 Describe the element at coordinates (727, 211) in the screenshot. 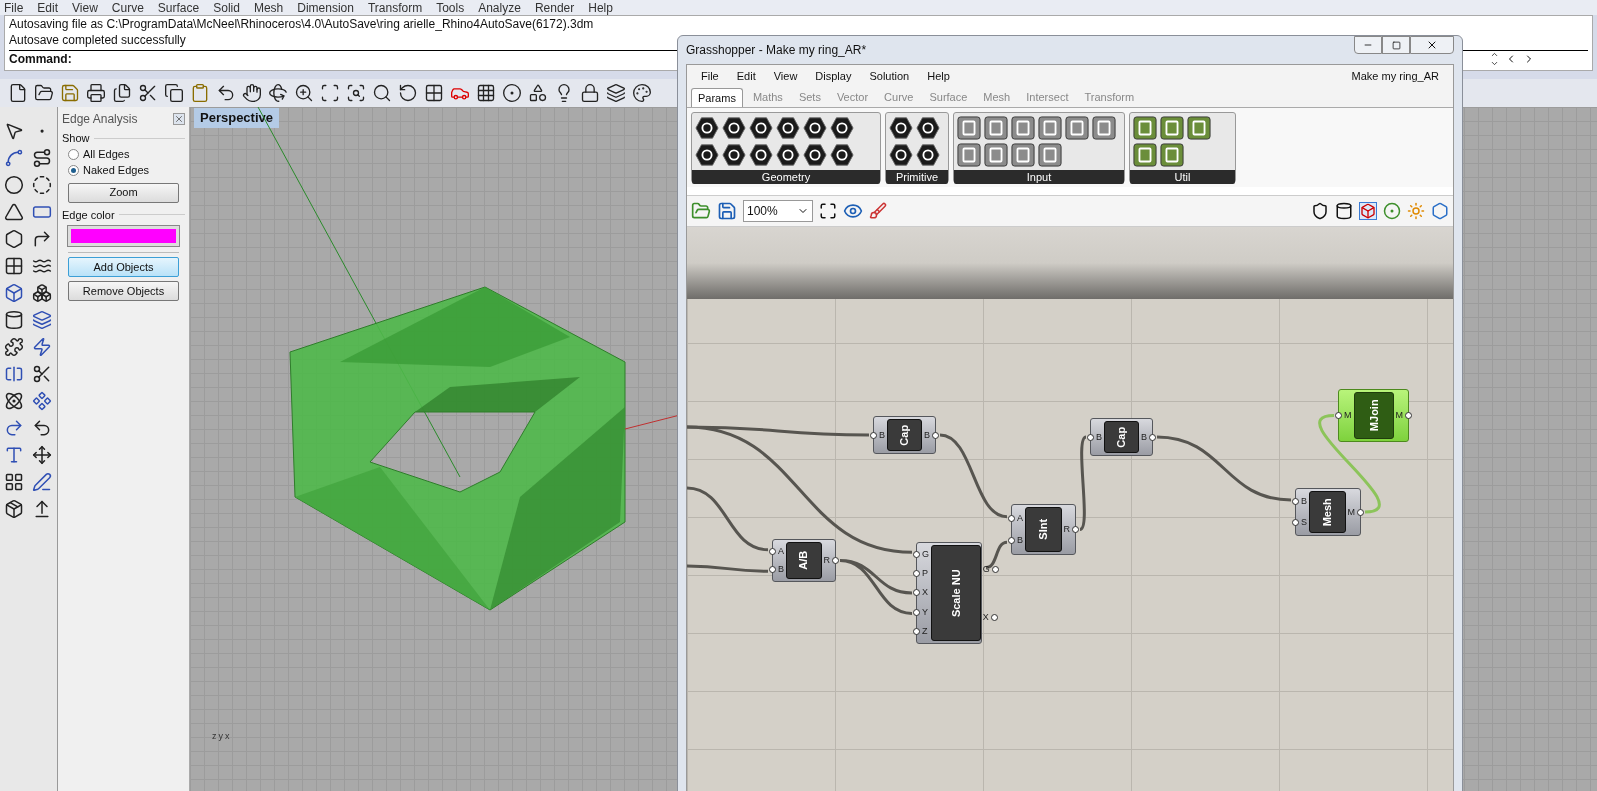

I see `save-icon` at that location.